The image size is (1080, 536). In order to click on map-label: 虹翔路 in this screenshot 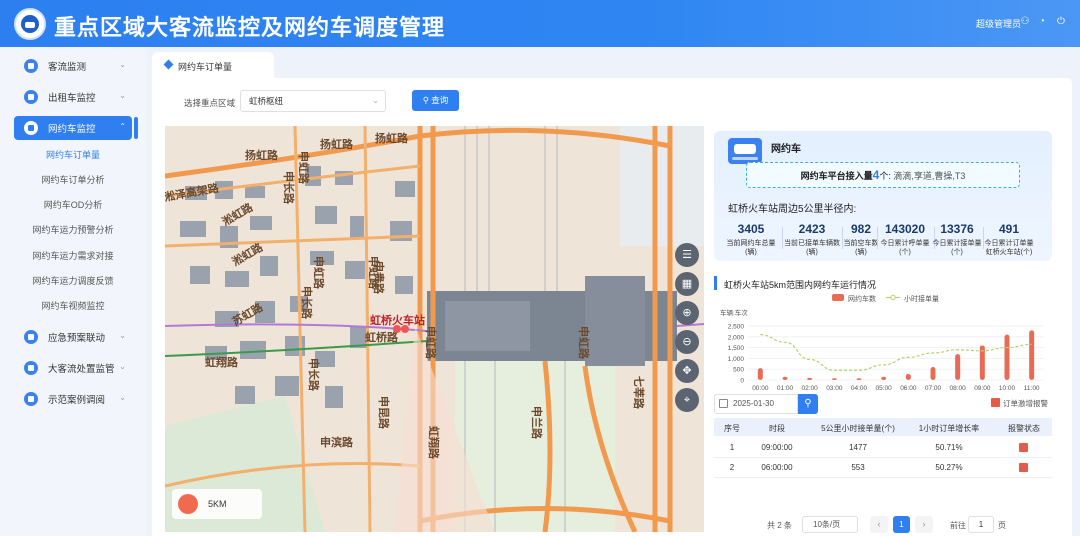, I will do `click(434, 443)`.